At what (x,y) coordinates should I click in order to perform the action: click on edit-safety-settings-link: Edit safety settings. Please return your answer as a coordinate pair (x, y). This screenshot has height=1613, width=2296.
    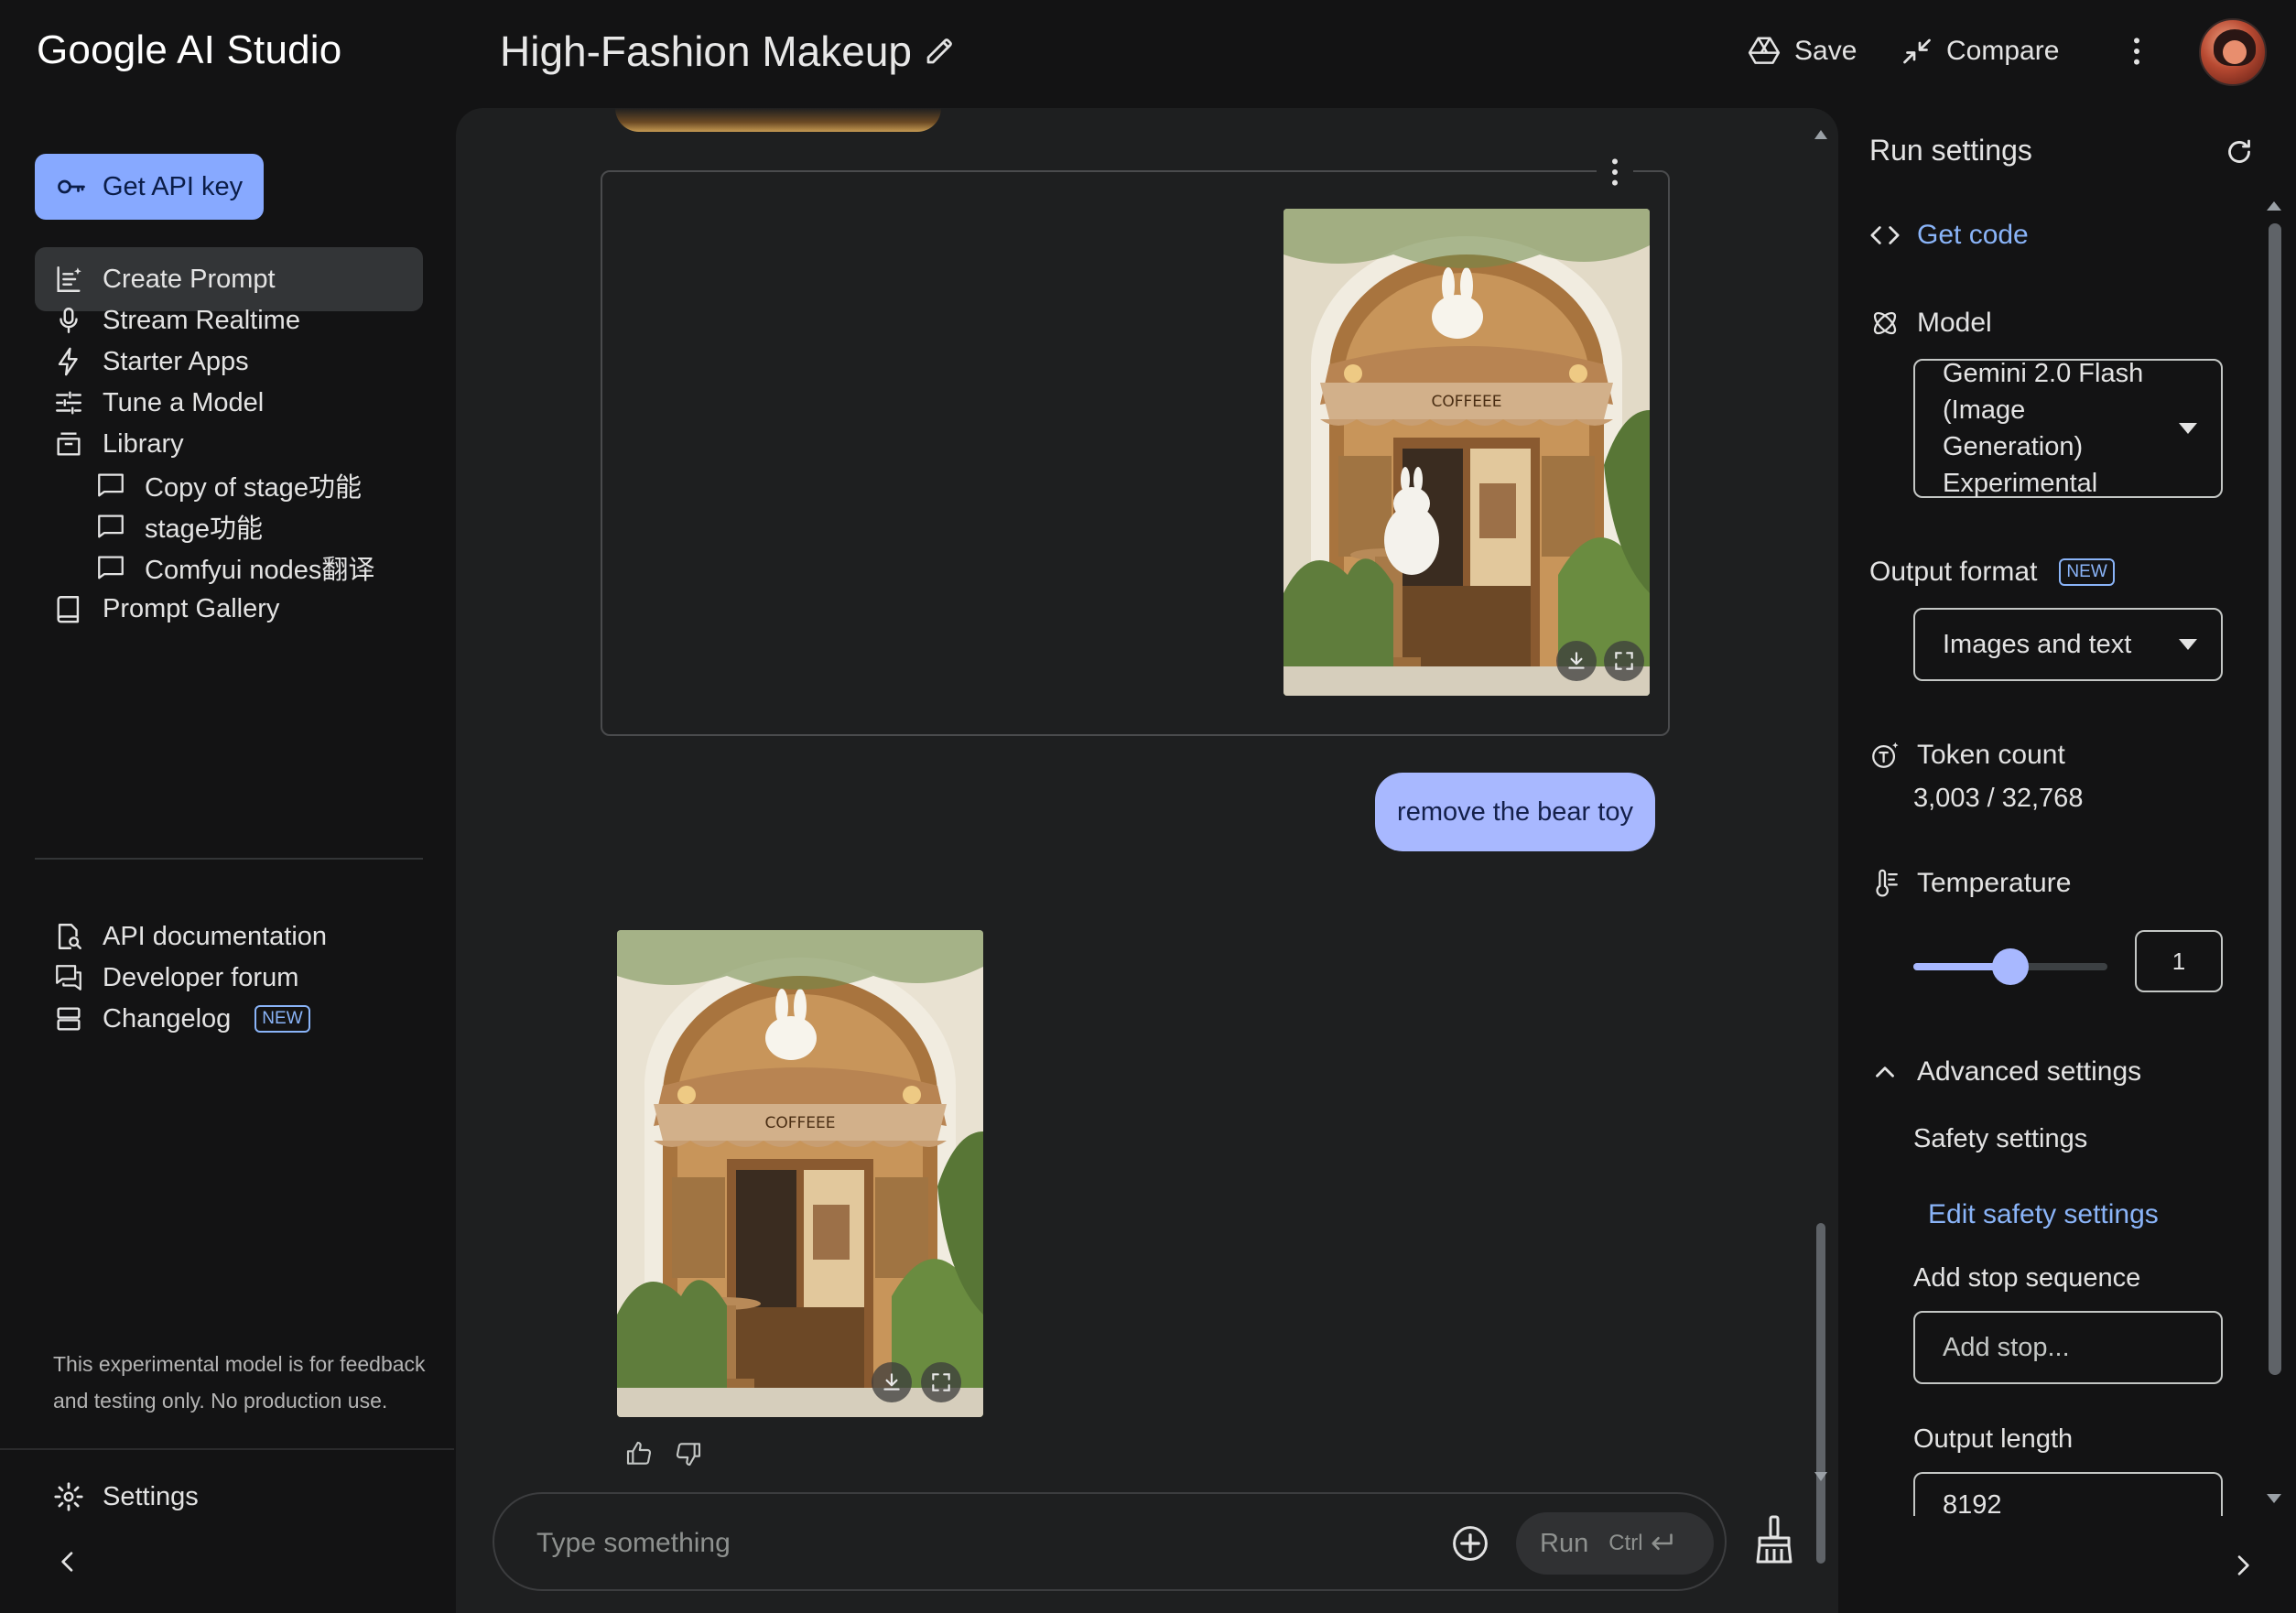
    Looking at the image, I should click on (2043, 1214).